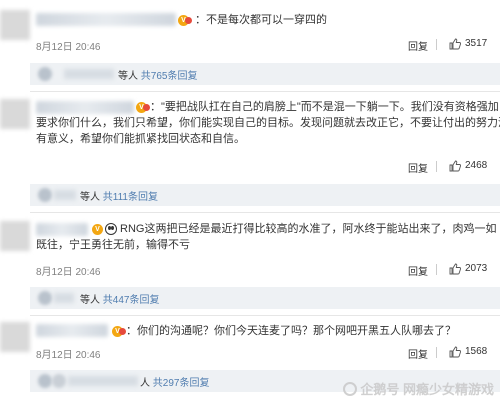  I want to click on replies-summary-text: 等人 共111条回复, so click(119, 195).